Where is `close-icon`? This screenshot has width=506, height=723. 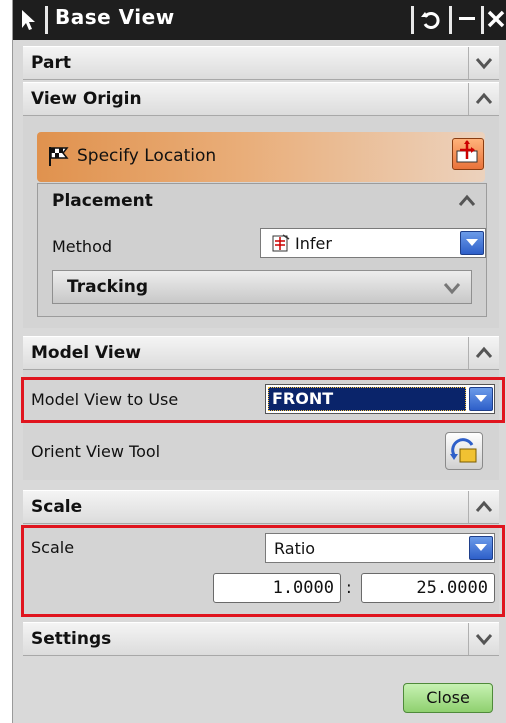
close-icon is located at coordinates (496, 19).